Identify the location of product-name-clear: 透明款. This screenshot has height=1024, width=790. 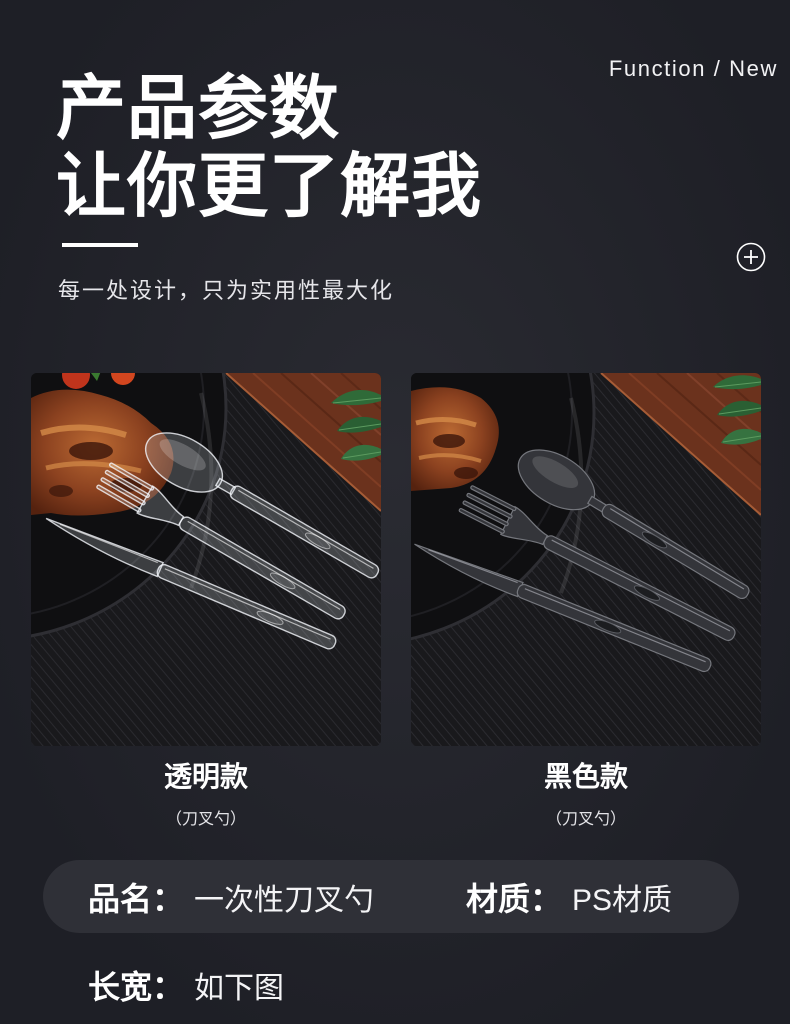
(205, 776).